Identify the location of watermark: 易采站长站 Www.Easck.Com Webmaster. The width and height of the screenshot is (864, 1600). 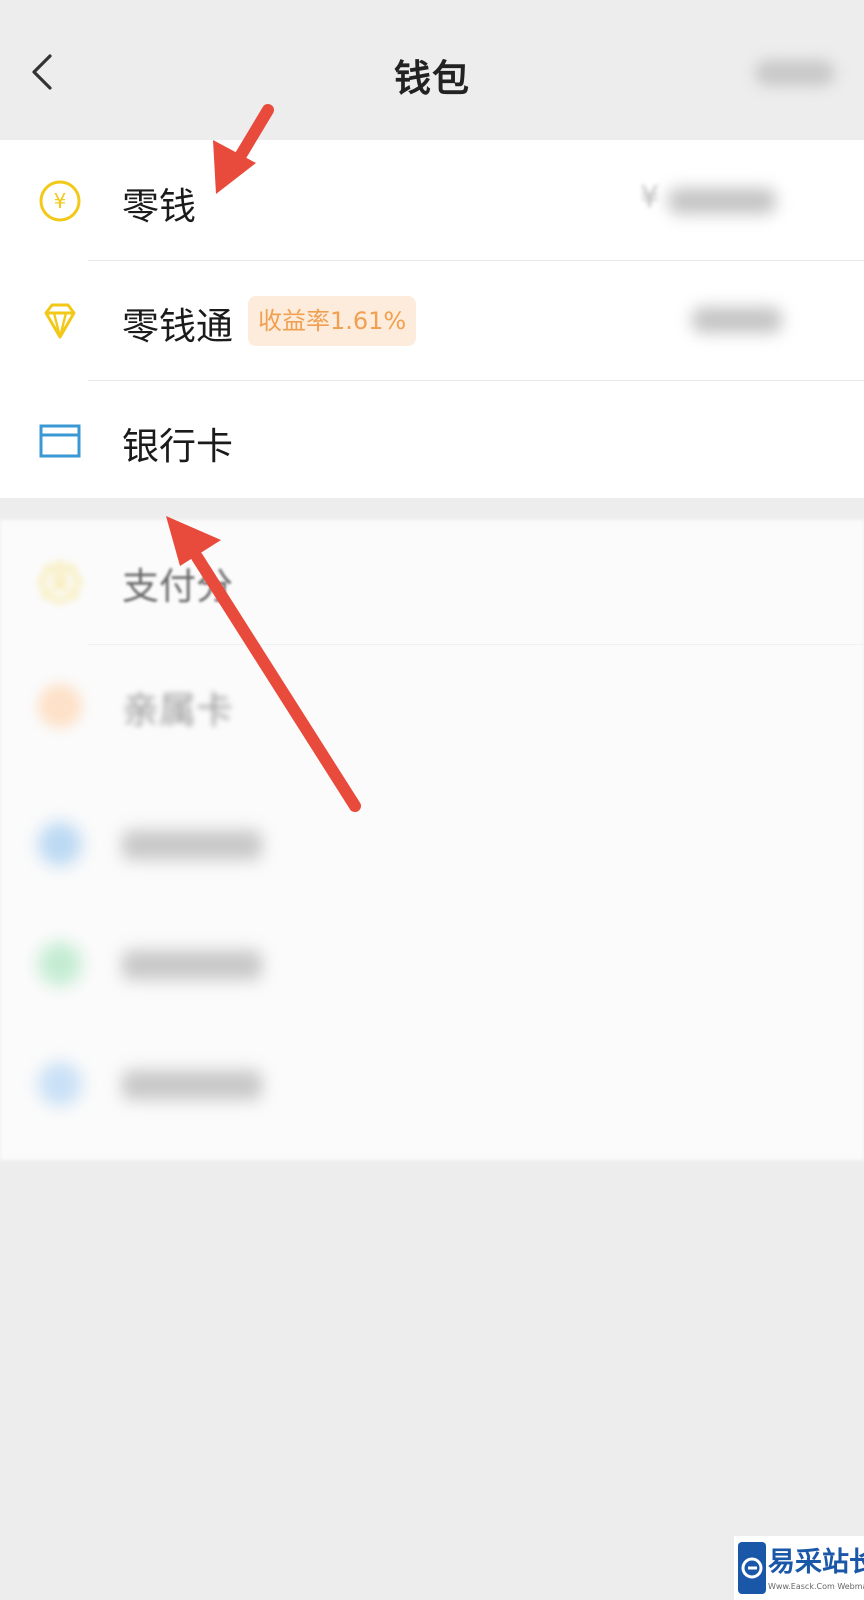
(799, 1568).